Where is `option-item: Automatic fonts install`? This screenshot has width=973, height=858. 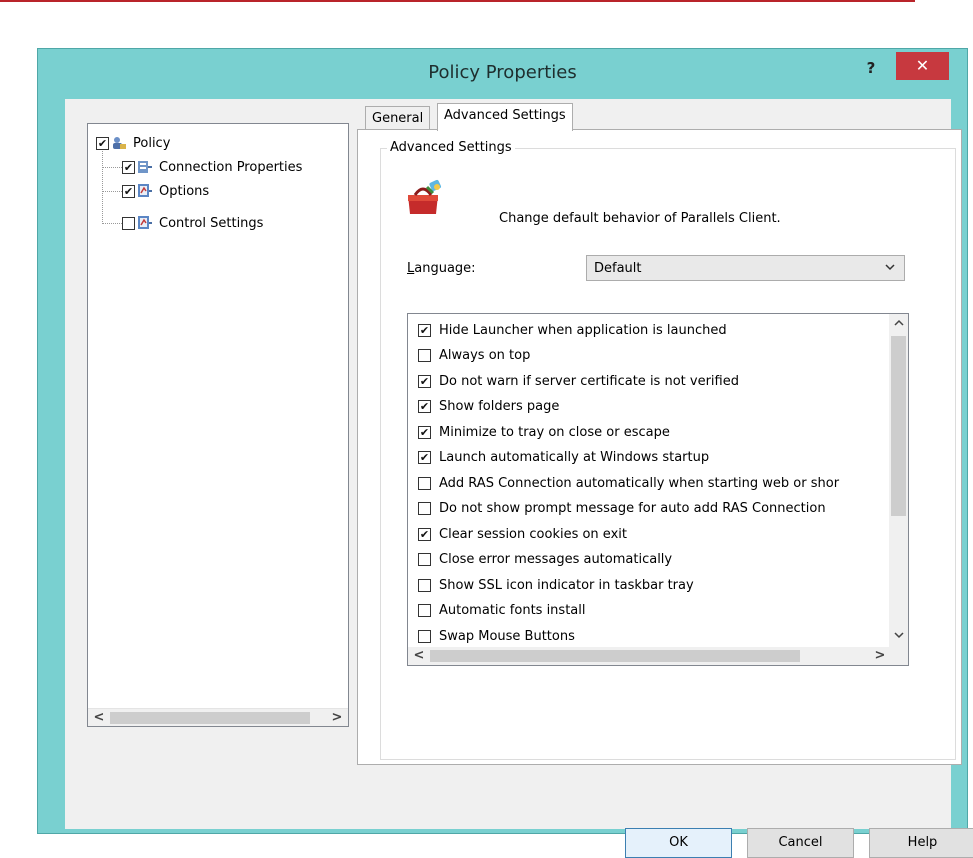
option-item: Automatic fonts install is located at coordinates (502, 611).